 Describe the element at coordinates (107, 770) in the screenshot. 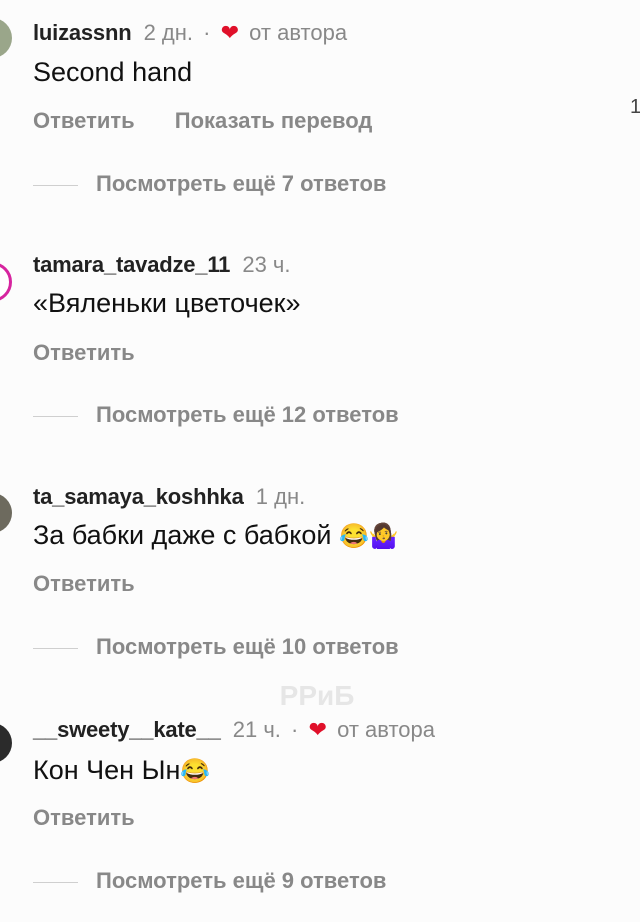

I see `comment-text-body: Кон Чен Ын` at that location.